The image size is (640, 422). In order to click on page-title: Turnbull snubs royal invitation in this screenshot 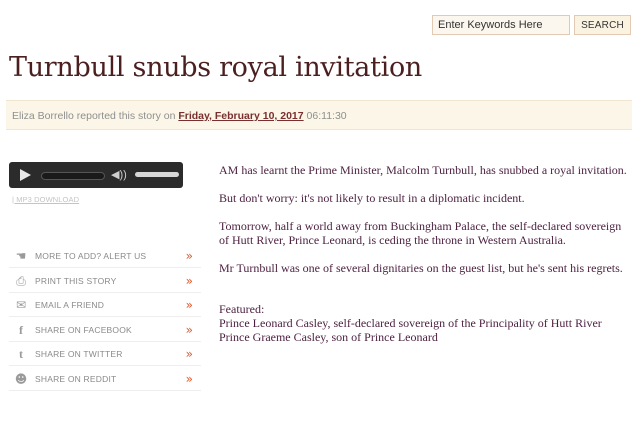, I will do `click(215, 67)`.